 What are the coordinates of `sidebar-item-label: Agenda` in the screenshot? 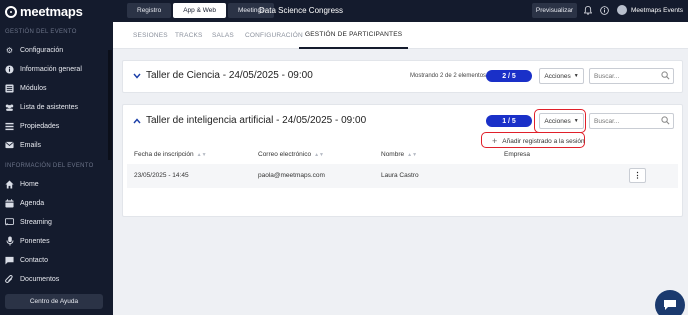 It's located at (32, 203).